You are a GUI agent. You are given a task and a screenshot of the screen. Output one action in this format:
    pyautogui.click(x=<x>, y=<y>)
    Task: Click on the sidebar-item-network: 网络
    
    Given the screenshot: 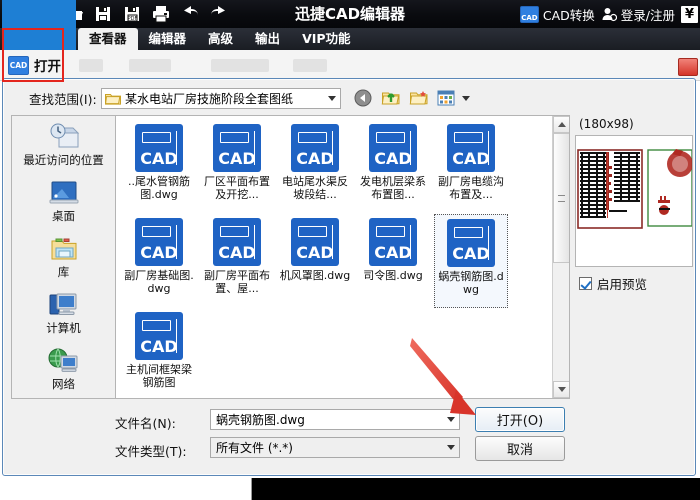 What is the action you would take?
    pyautogui.click(x=63, y=368)
    